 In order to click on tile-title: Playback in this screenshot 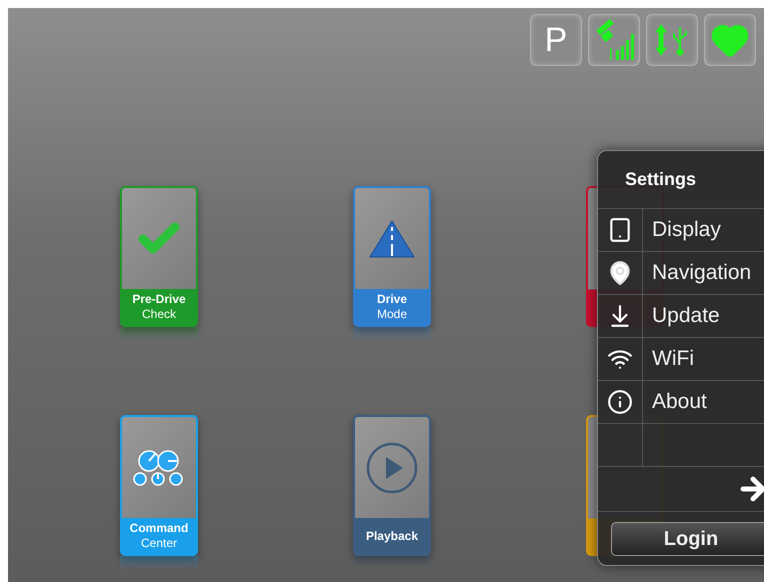, I will do `click(392, 536)`.